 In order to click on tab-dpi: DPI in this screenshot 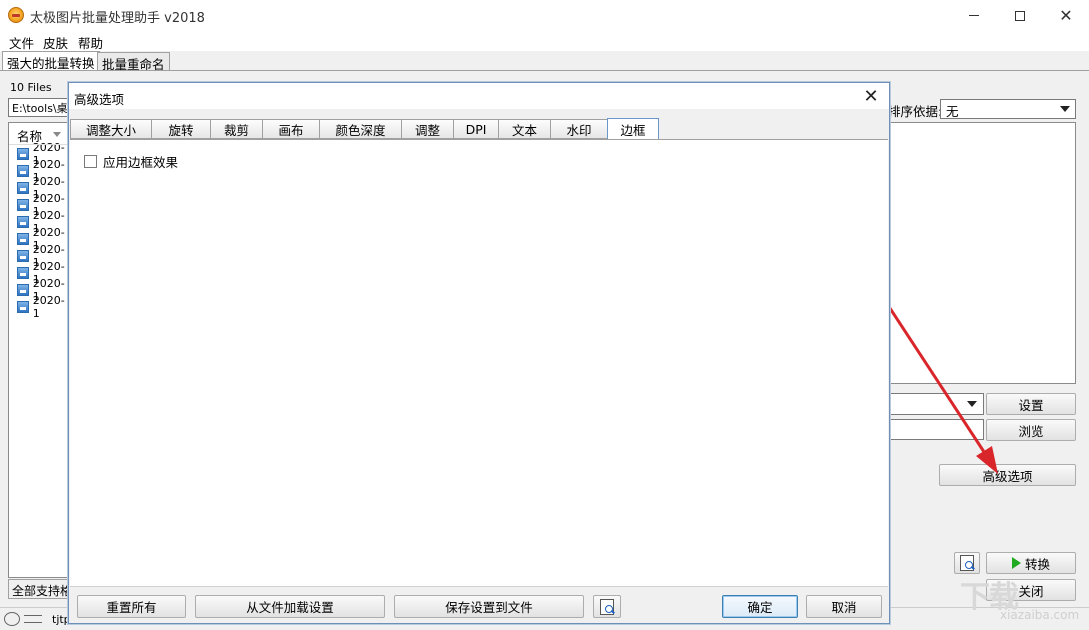, I will do `click(476, 129)`.